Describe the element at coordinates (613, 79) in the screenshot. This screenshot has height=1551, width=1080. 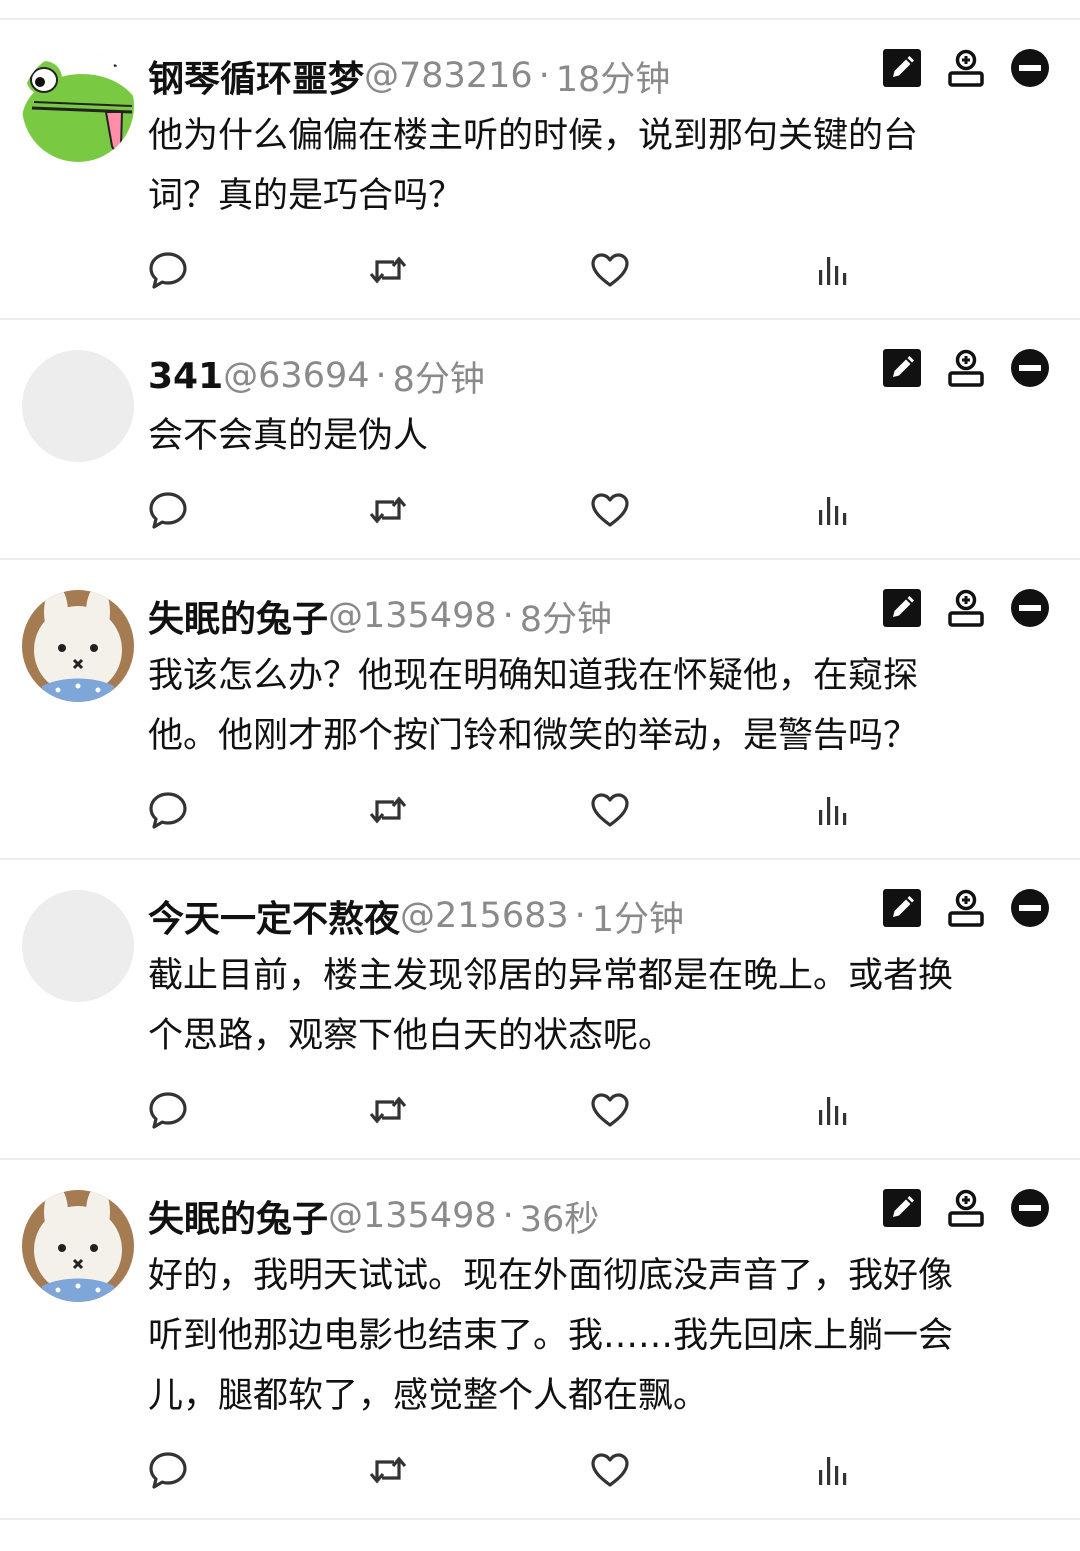
I see `post-time: 18分钟` at that location.